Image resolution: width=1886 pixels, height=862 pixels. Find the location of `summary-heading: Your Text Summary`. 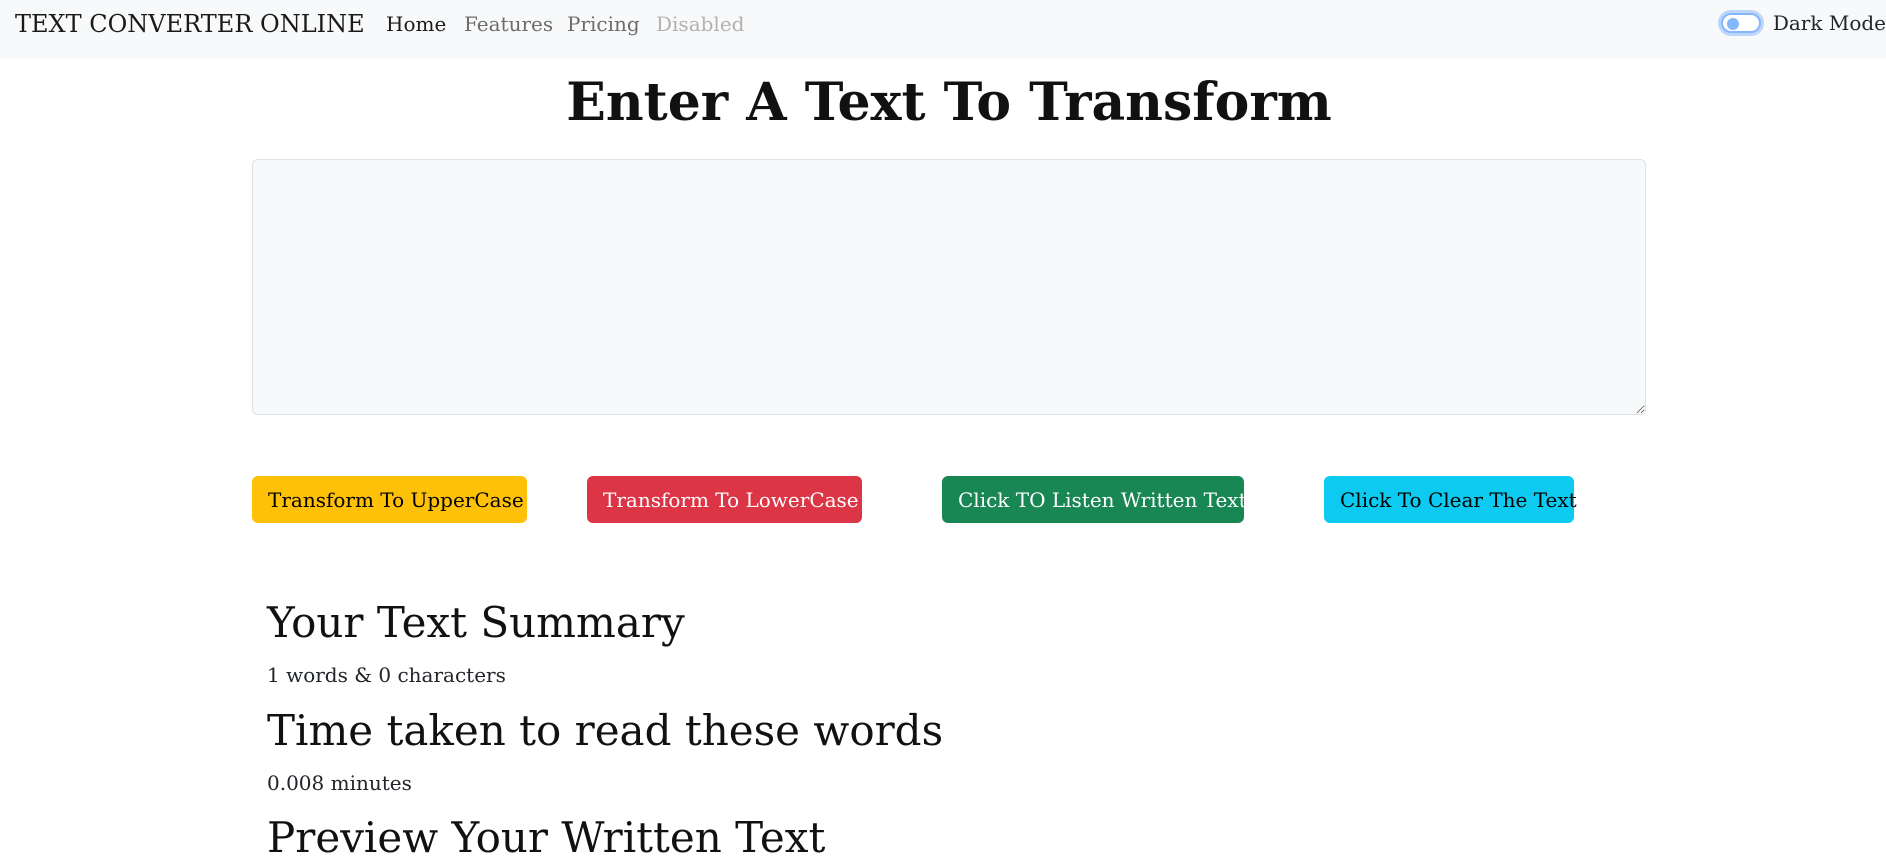

summary-heading: Your Text Summary is located at coordinates (476, 622).